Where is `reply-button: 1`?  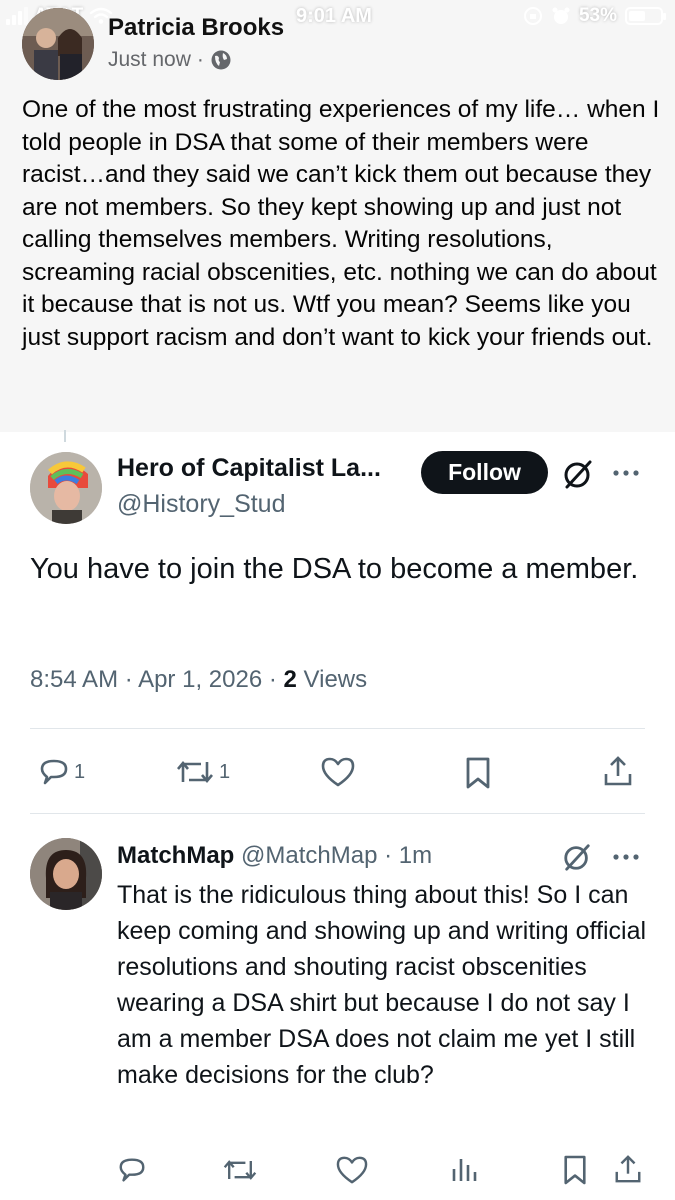
reply-button: 1 is located at coordinates (61, 772).